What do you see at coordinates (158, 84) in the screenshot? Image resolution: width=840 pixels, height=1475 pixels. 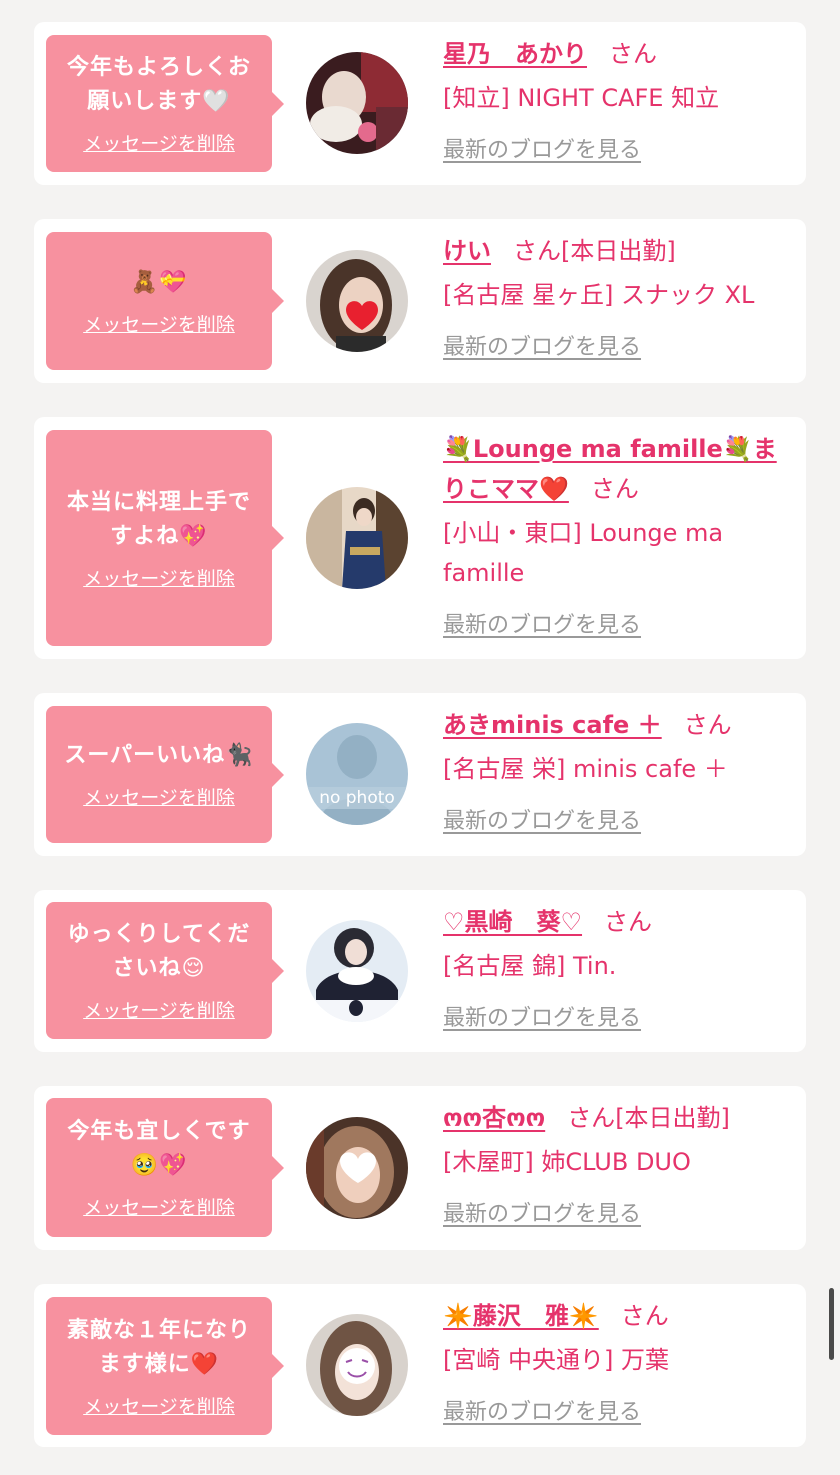 I see `message-text: 今年もよろしくお 願いします🤍` at bounding box center [158, 84].